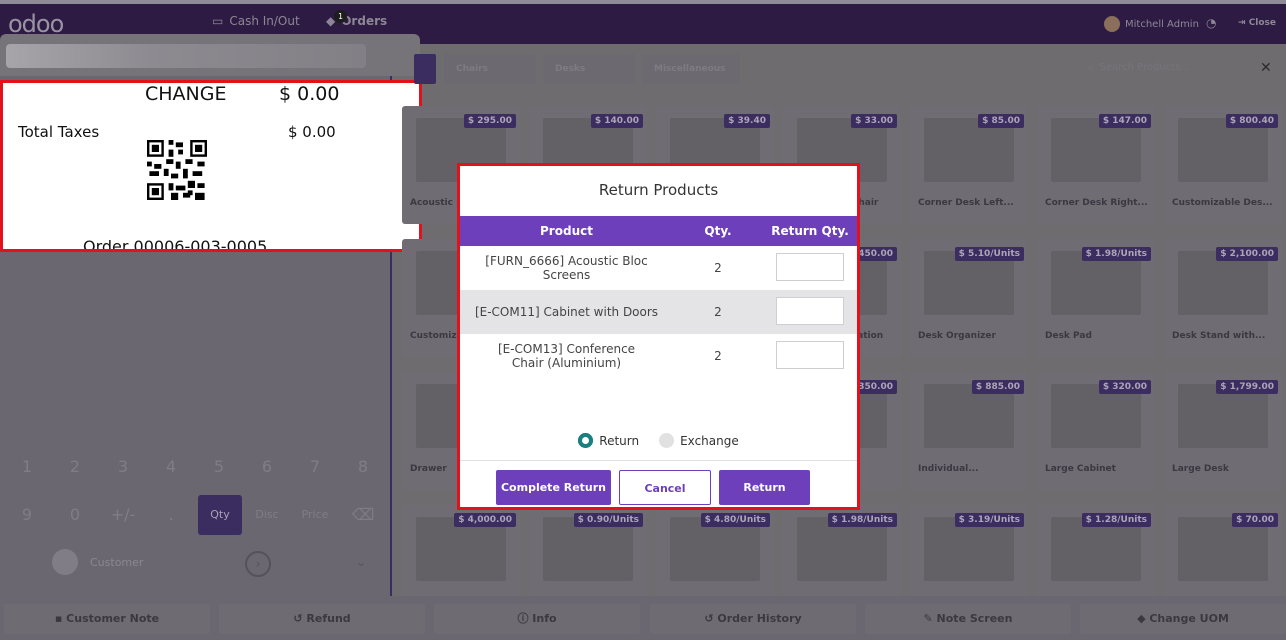 The width and height of the screenshot is (1286, 640). Describe the element at coordinates (616, 121) in the screenshot. I see `product-price: $ 140.00` at that location.